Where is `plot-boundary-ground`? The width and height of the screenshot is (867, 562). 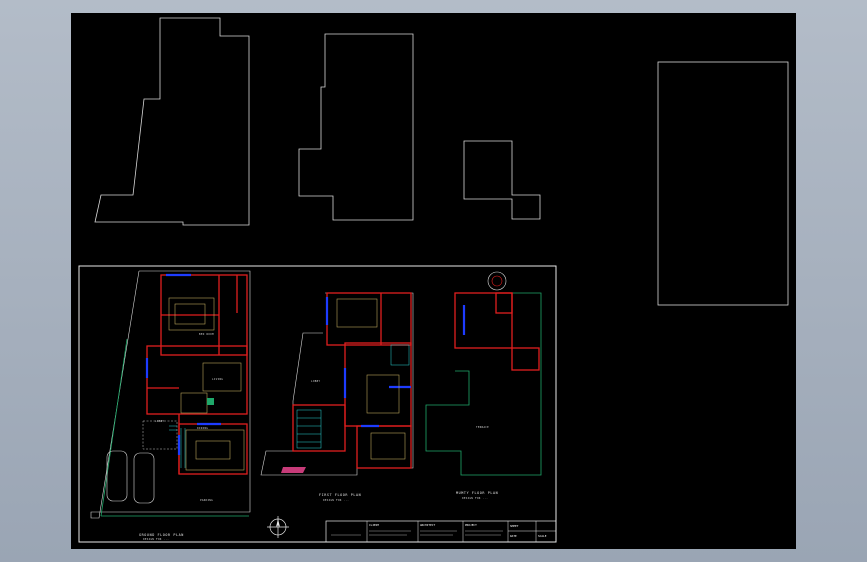 plot-boundary-ground is located at coordinates (170, 394).